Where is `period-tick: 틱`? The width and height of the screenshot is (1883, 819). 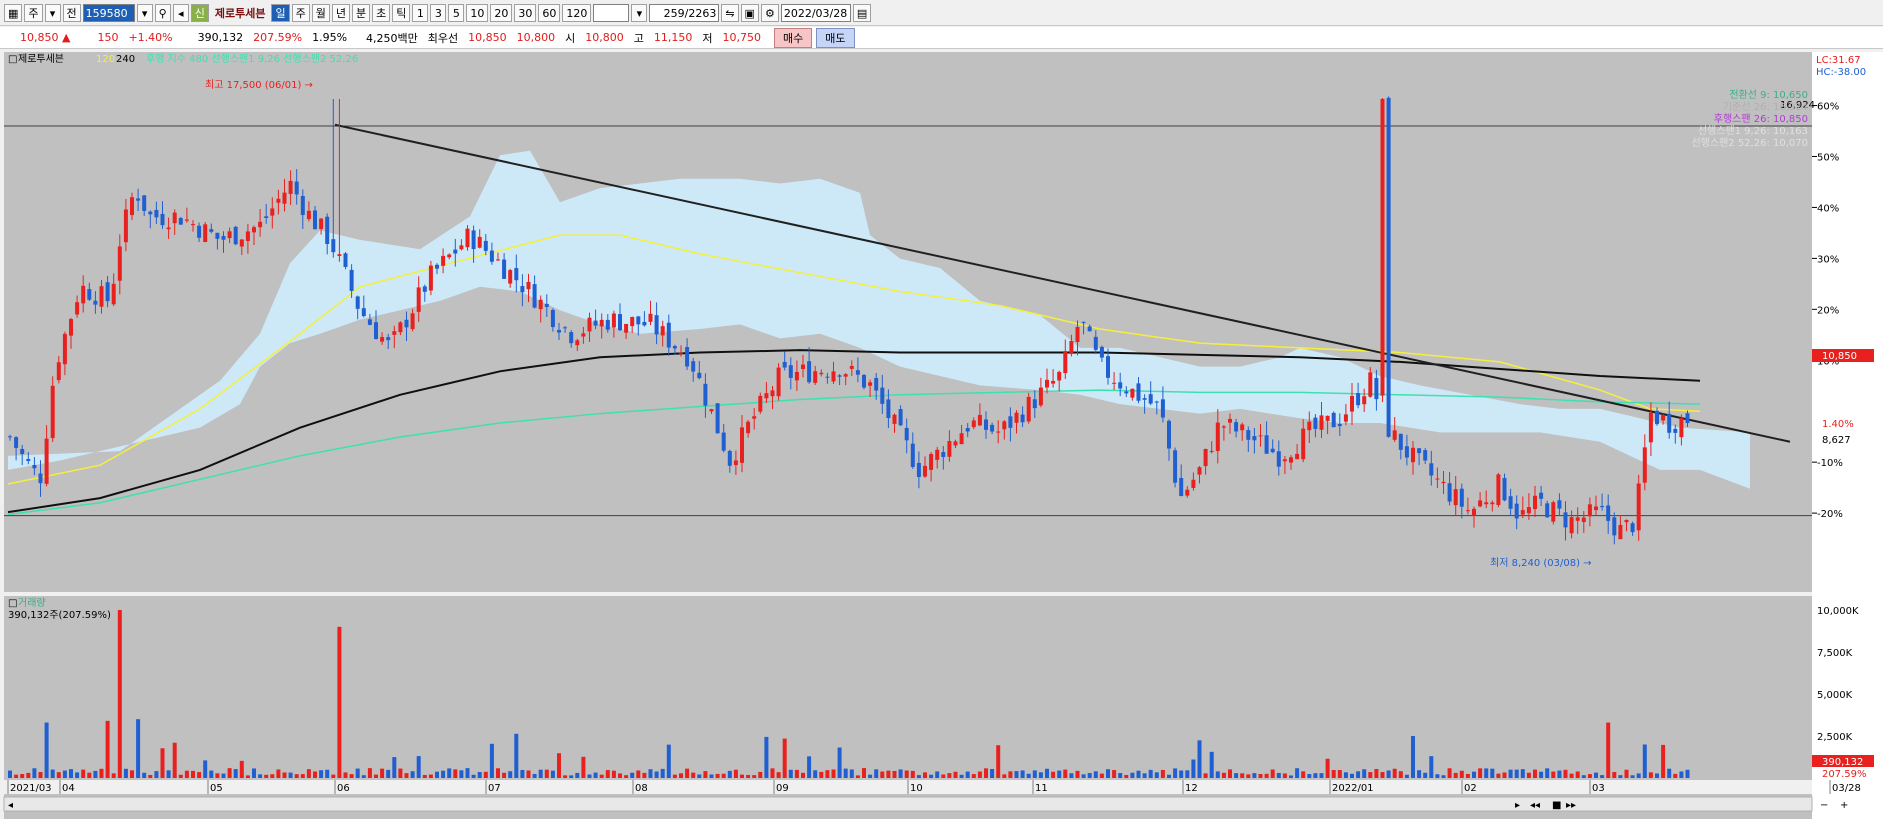 period-tick: 틱 is located at coordinates (401, 12).